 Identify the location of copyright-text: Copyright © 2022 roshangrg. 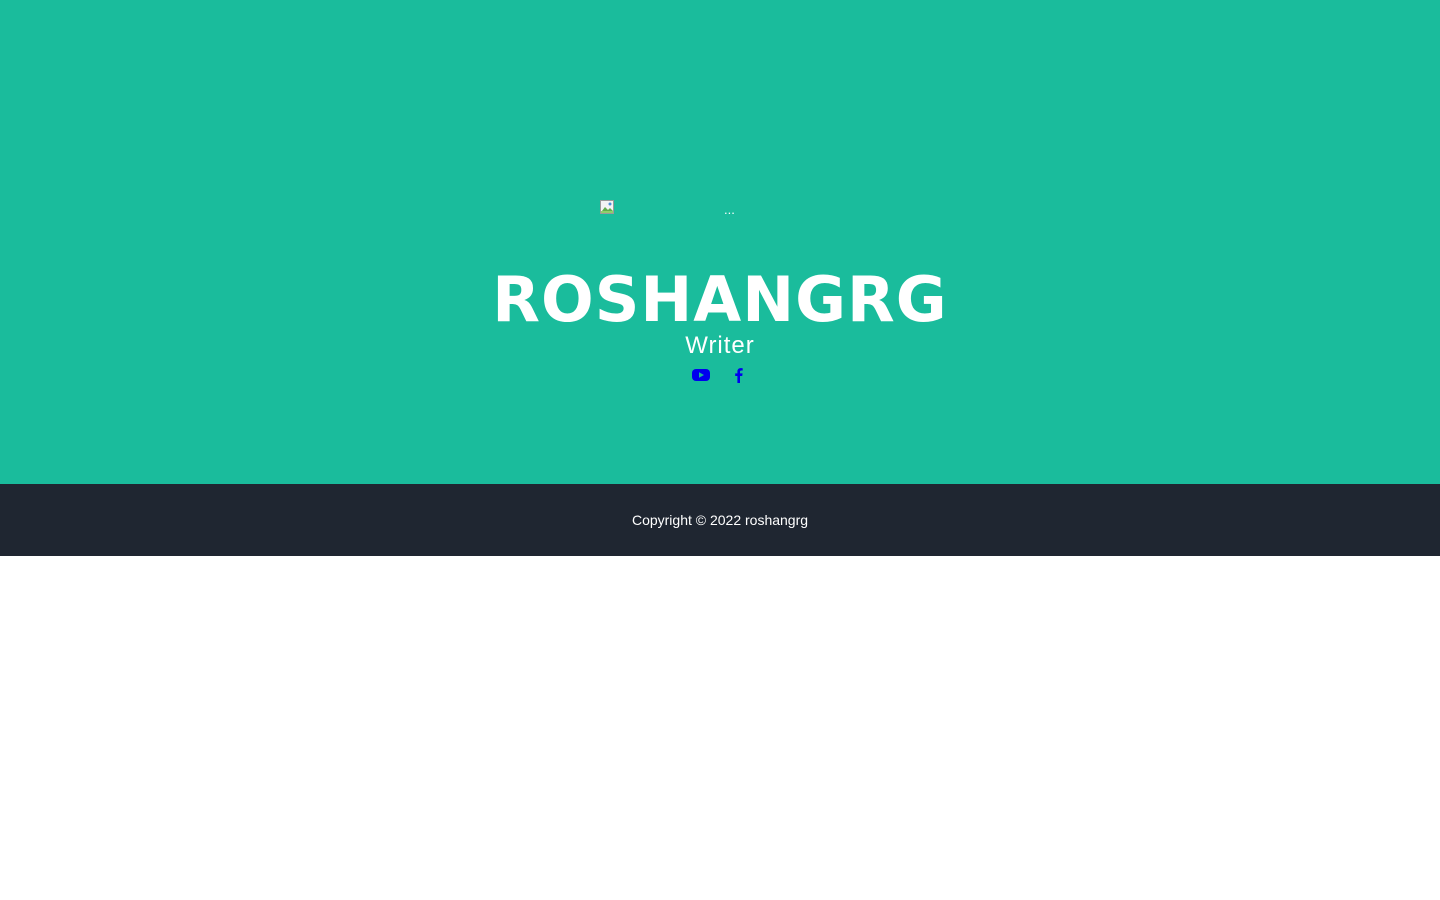
(720, 520).